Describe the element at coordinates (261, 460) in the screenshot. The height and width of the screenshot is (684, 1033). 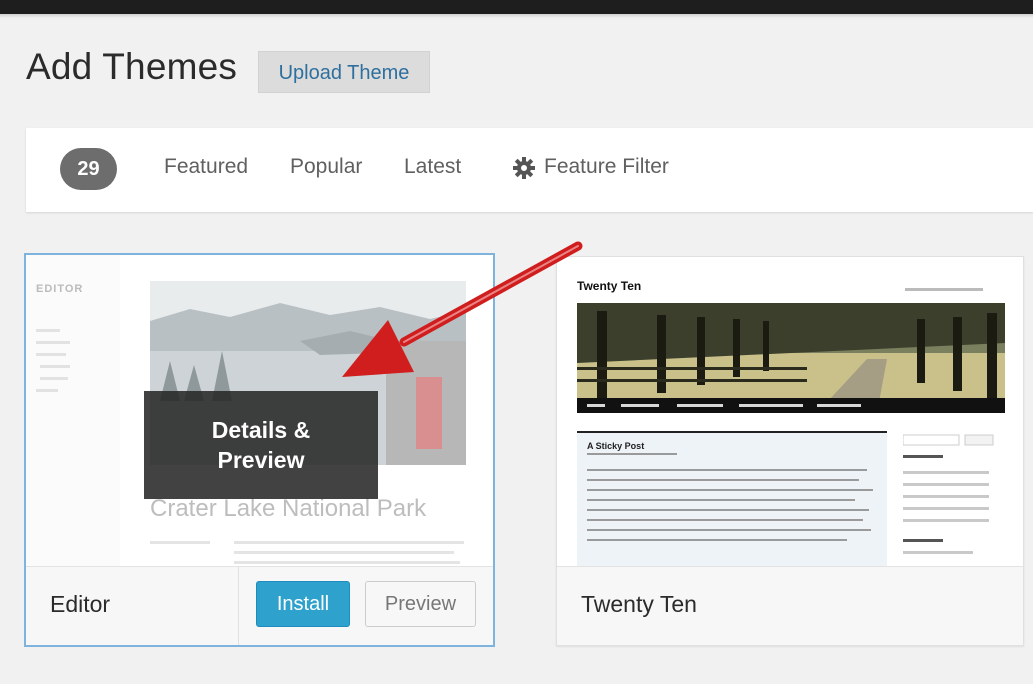
I see `details-preview-line2: Preview` at that location.